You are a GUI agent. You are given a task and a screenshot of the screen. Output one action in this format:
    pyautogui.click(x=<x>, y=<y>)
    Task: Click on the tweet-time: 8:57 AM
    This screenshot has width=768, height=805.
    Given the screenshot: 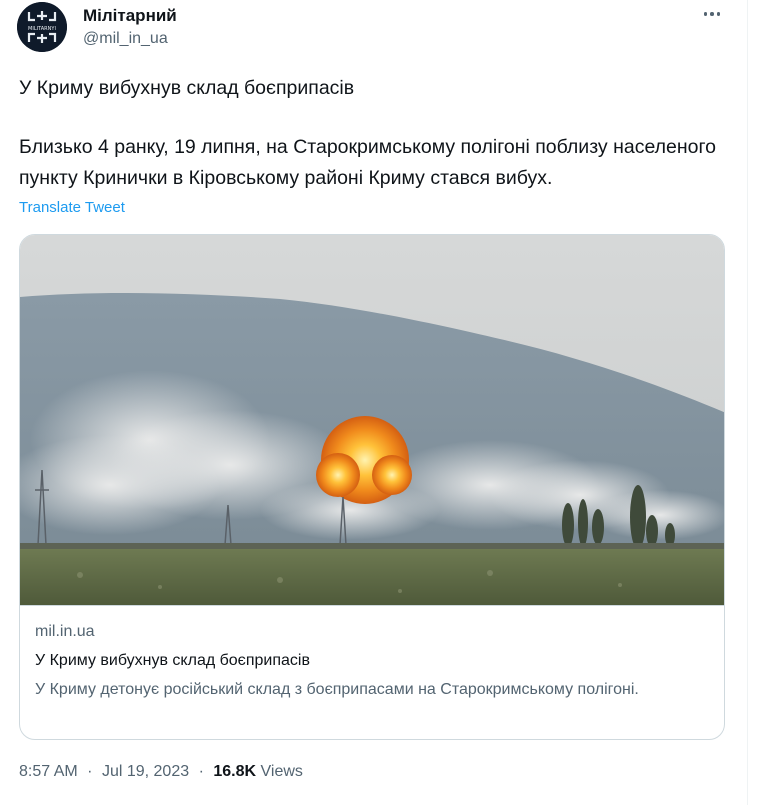 What is the action you would take?
    pyautogui.click(x=48, y=771)
    